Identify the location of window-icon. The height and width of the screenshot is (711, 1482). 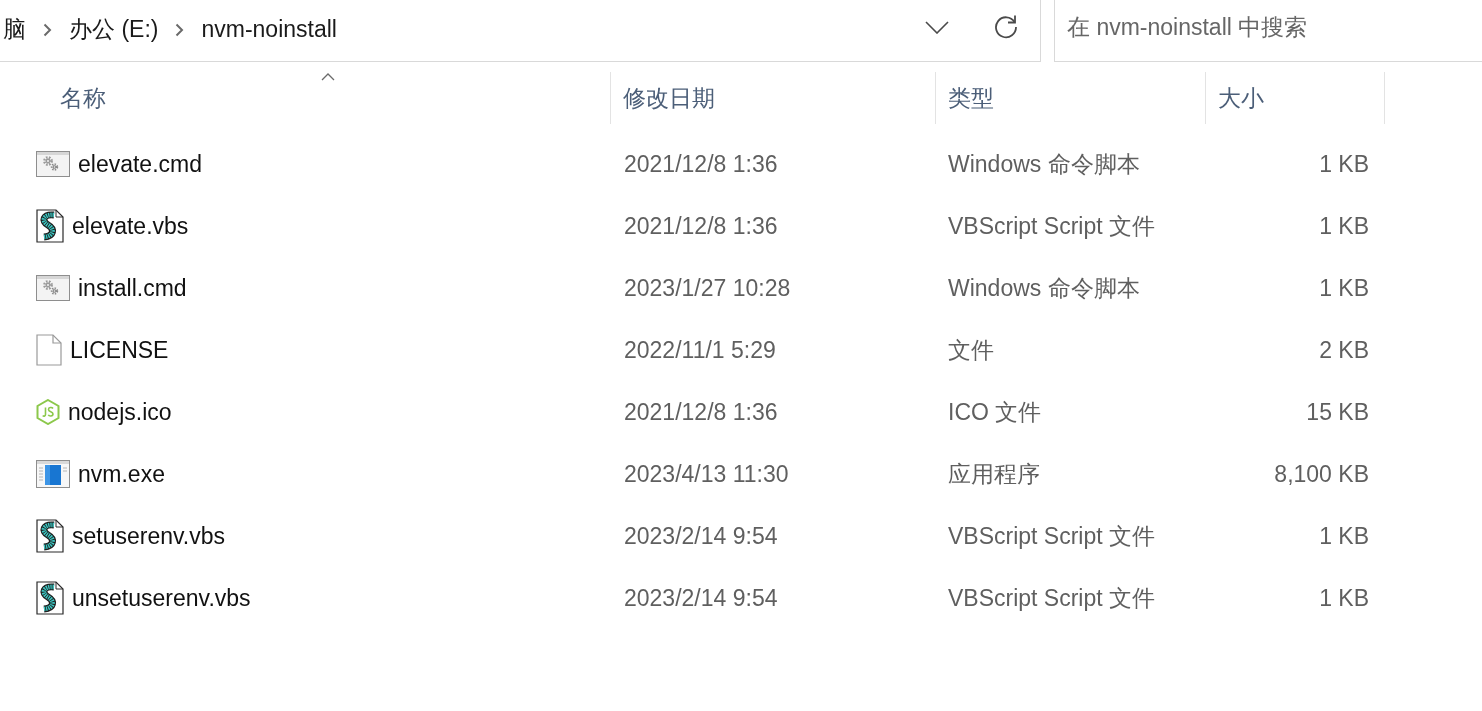
(53, 474).